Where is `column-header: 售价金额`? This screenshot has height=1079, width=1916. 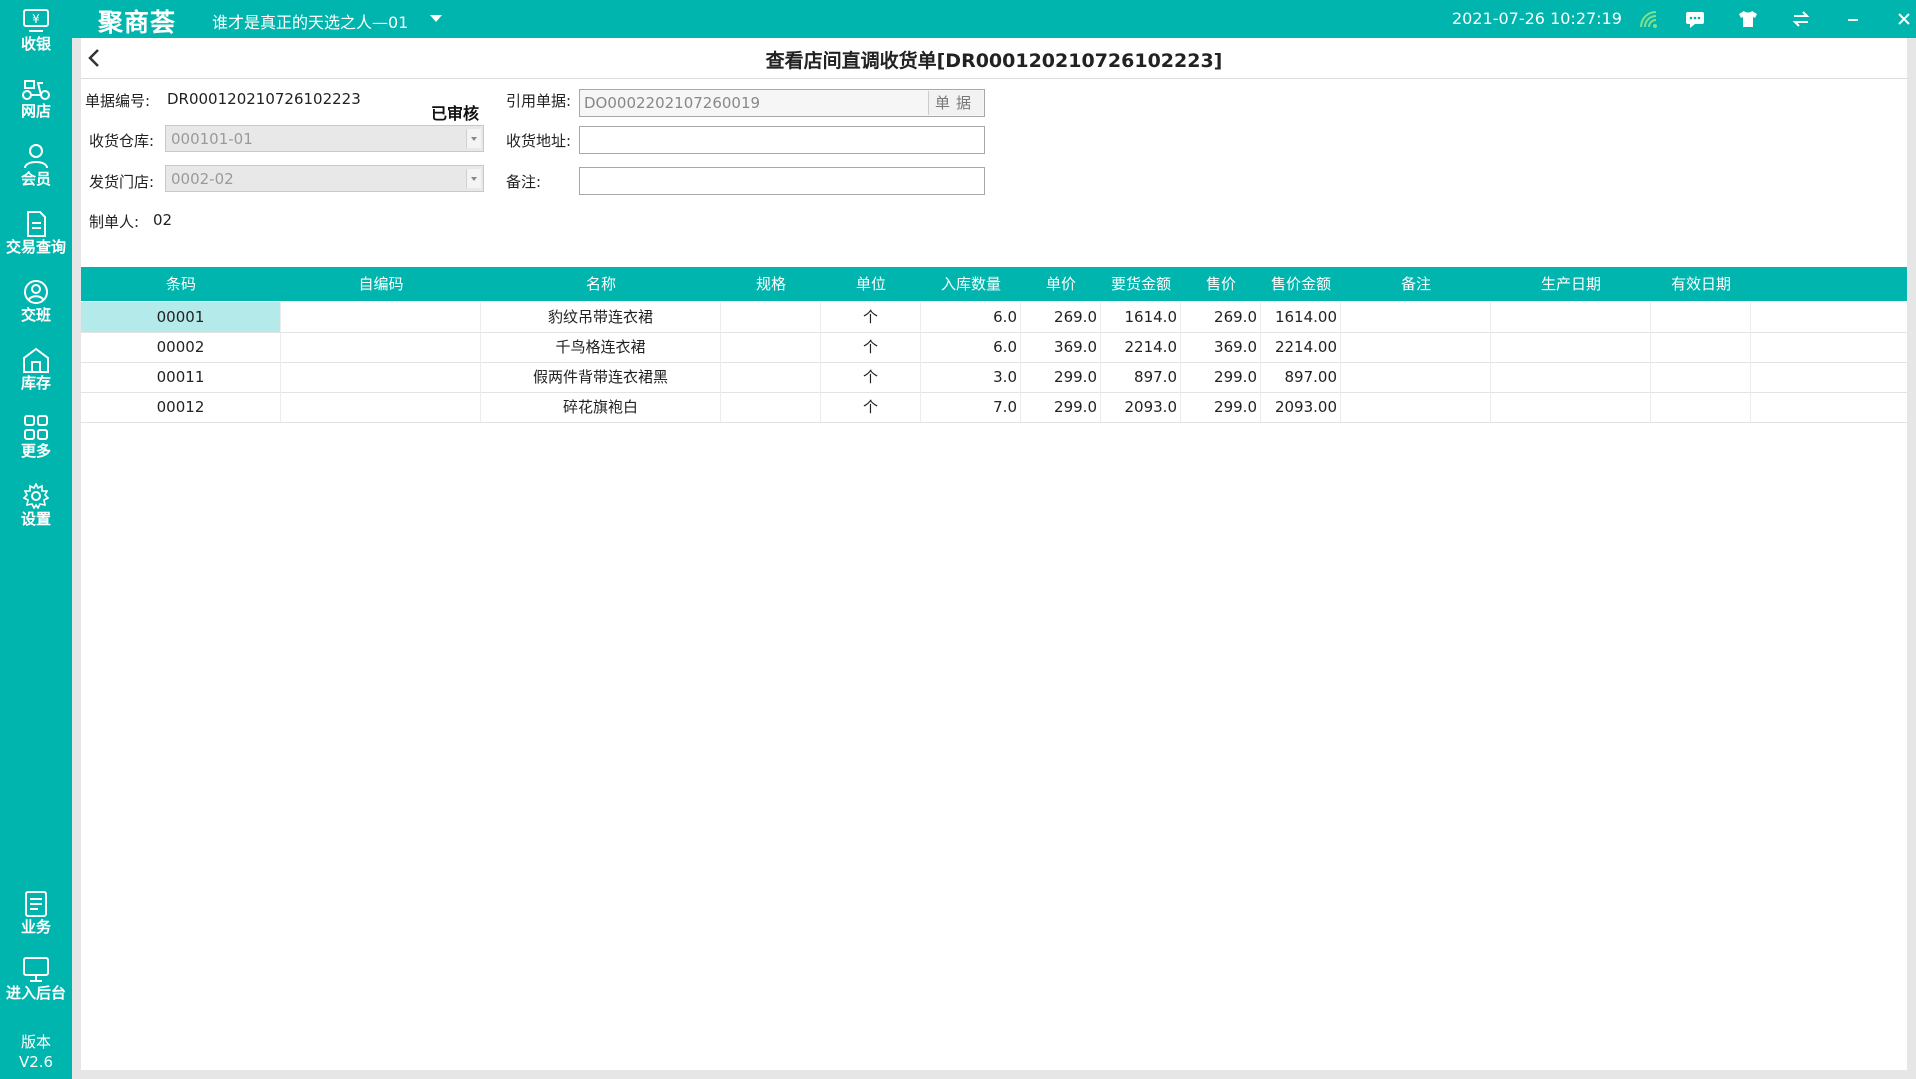 column-header: 售价金额 is located at coordinates (1301, 284).